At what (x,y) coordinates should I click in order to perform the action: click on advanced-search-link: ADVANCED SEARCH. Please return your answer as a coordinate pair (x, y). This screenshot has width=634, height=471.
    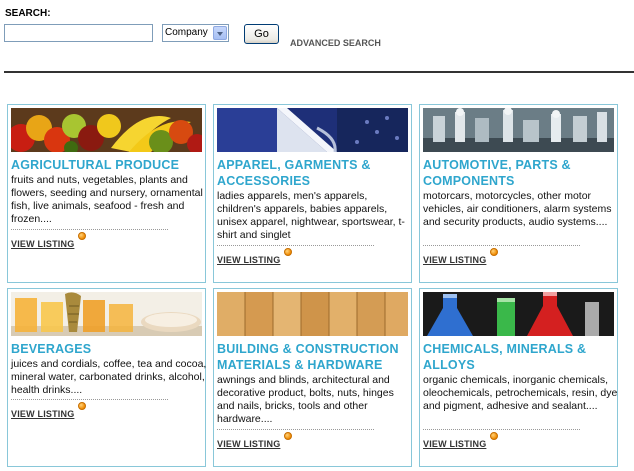
    Looking at the image, I should click on (335, 43).